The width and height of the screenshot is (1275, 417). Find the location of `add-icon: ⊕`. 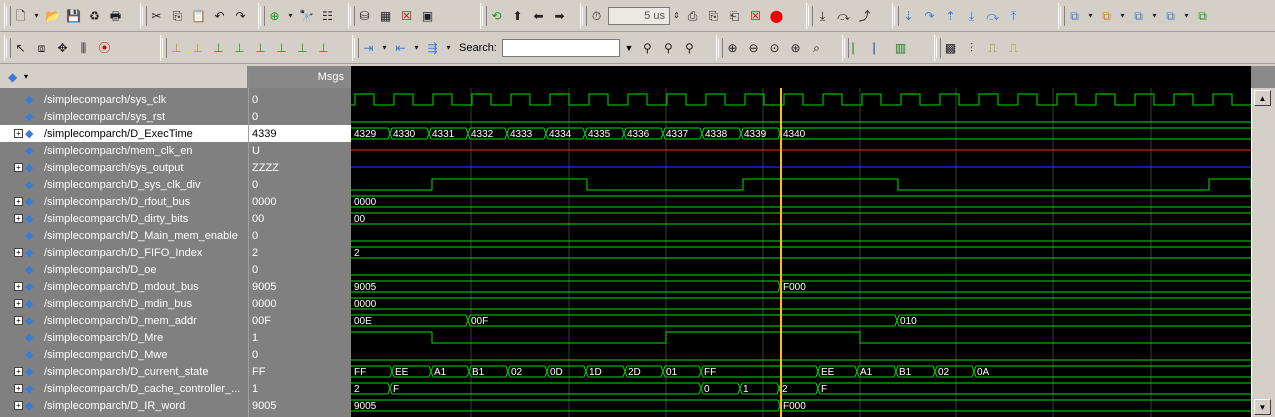

add-icon: ⊕ is located at coordinates (274, 16).